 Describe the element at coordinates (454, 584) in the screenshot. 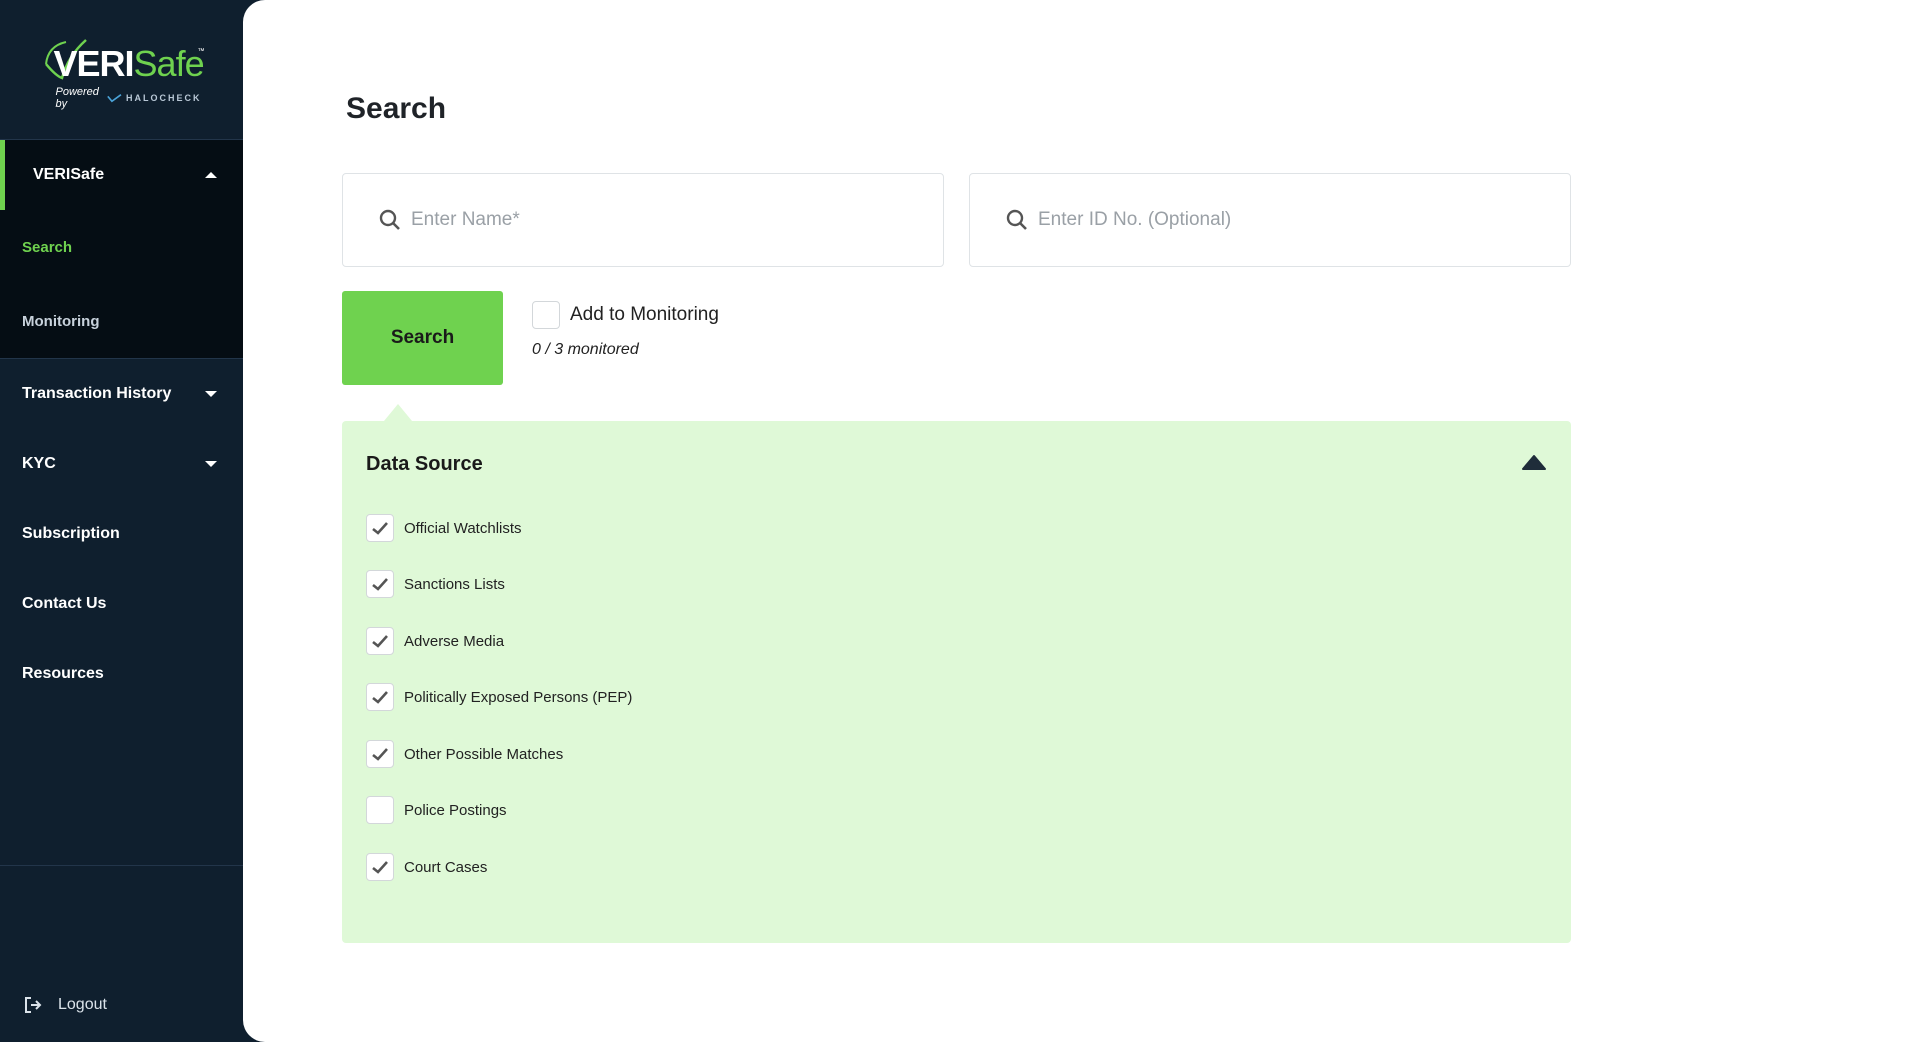

I see `data-source-label: Sanctions Lists` at that location.